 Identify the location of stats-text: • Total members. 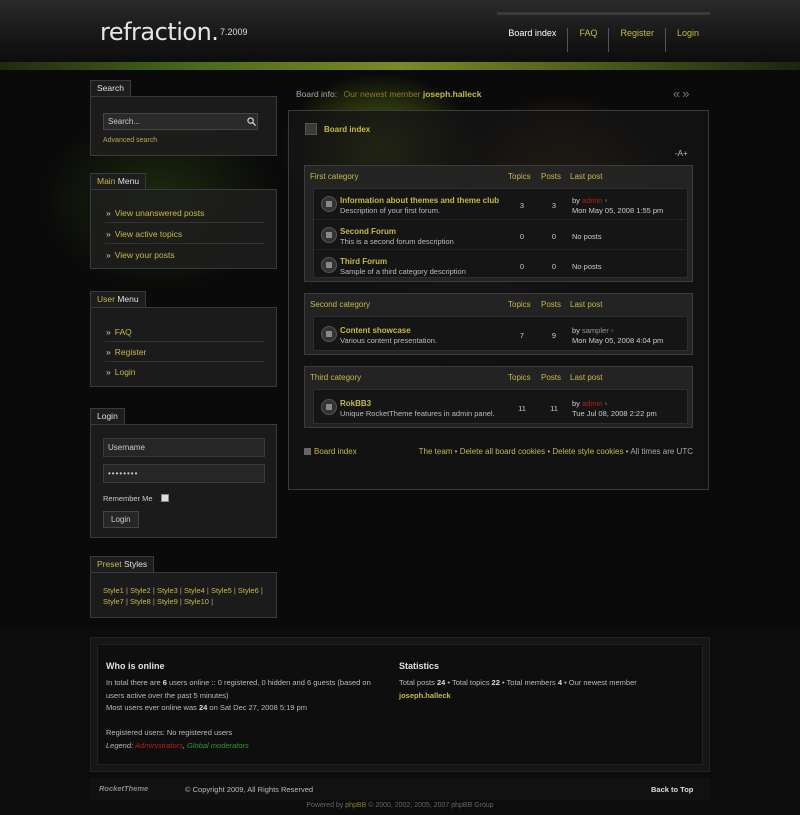
(528, 682).